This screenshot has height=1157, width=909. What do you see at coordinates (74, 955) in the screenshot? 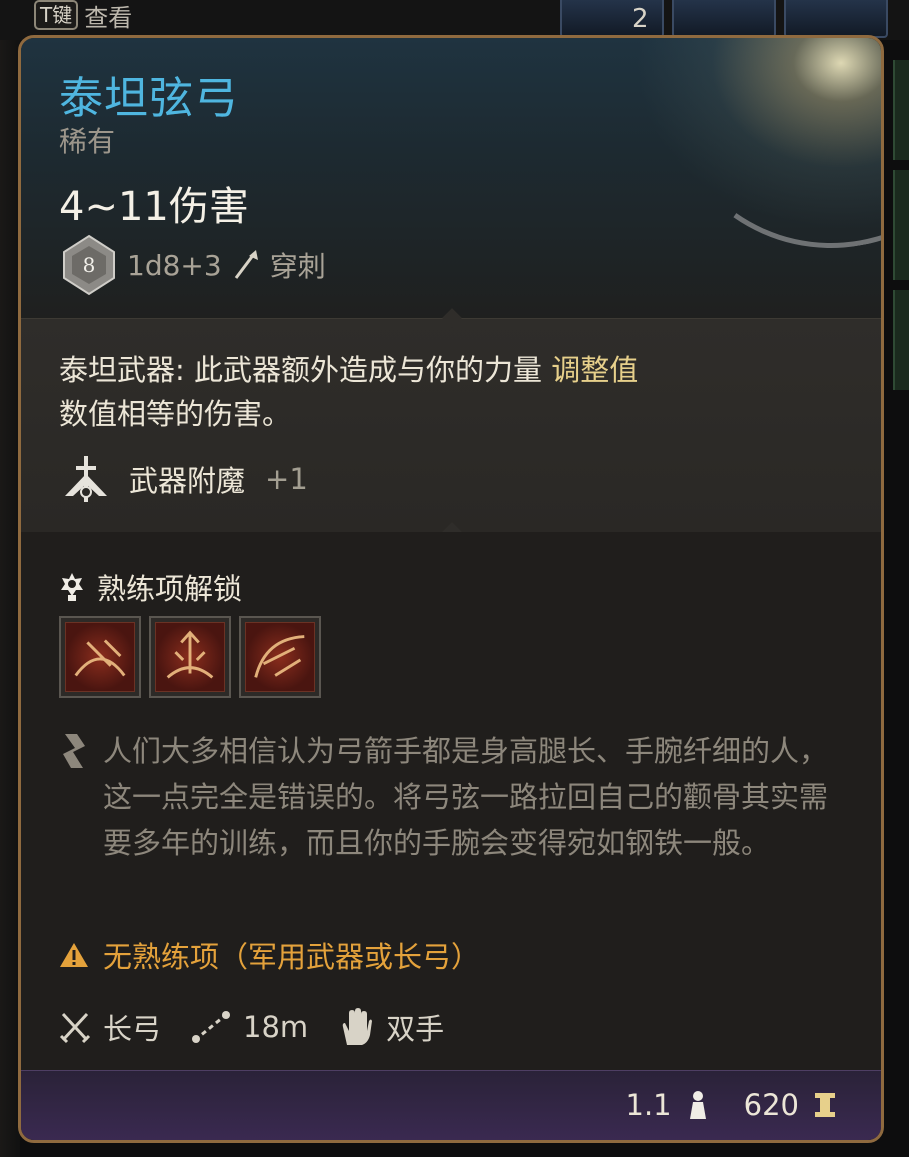
I see `warning-icon` at bounding box center [74, 955].